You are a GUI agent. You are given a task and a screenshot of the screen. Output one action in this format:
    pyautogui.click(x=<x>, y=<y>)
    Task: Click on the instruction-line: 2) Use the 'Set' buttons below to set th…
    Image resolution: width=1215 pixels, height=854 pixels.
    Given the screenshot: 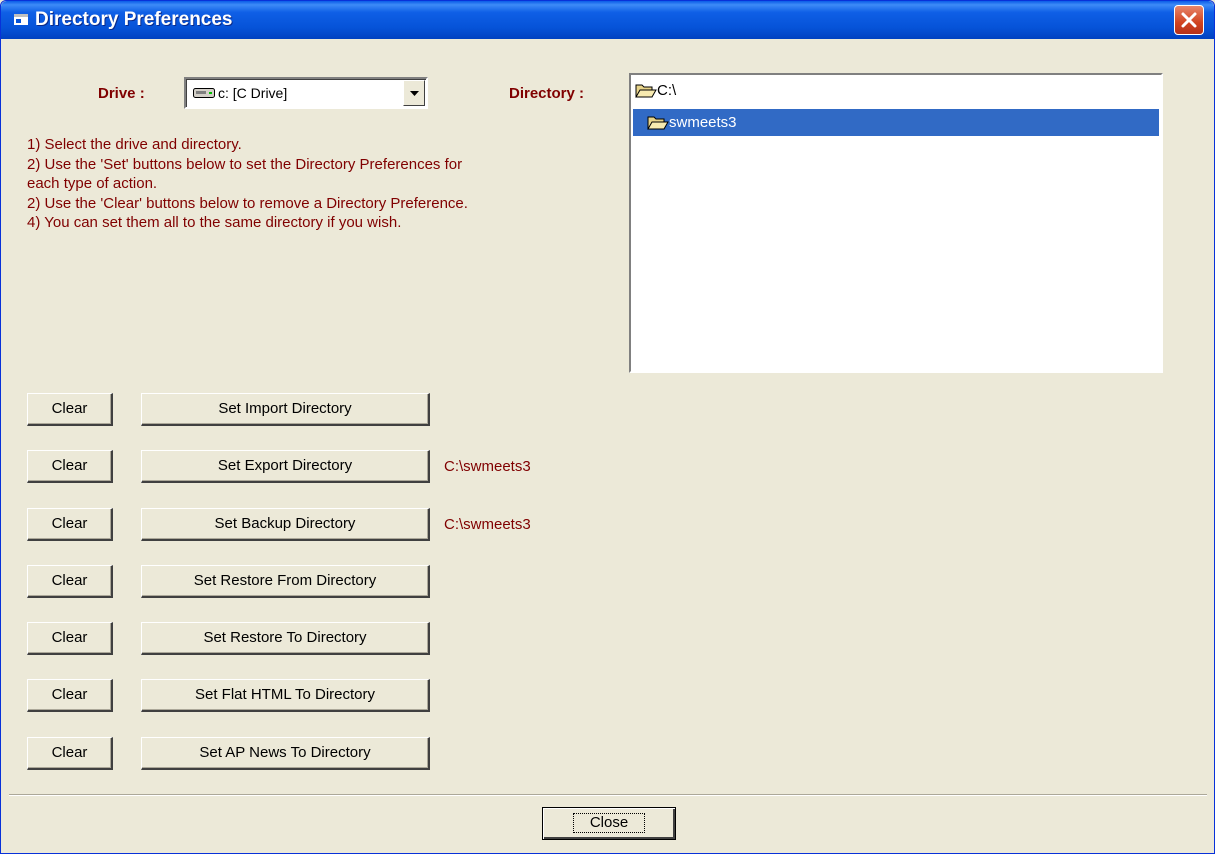 What is the action you would take?
    pyautogui.click(x=245, y=164)
    